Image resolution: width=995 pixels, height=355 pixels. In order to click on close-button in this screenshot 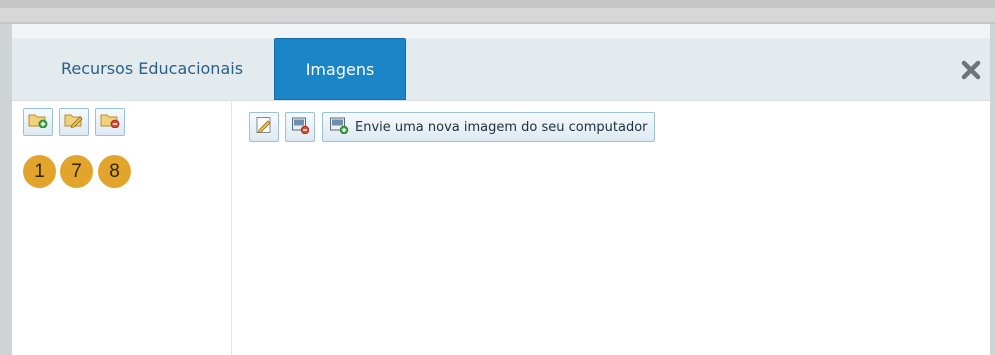, I will do `click(971, 72)`.